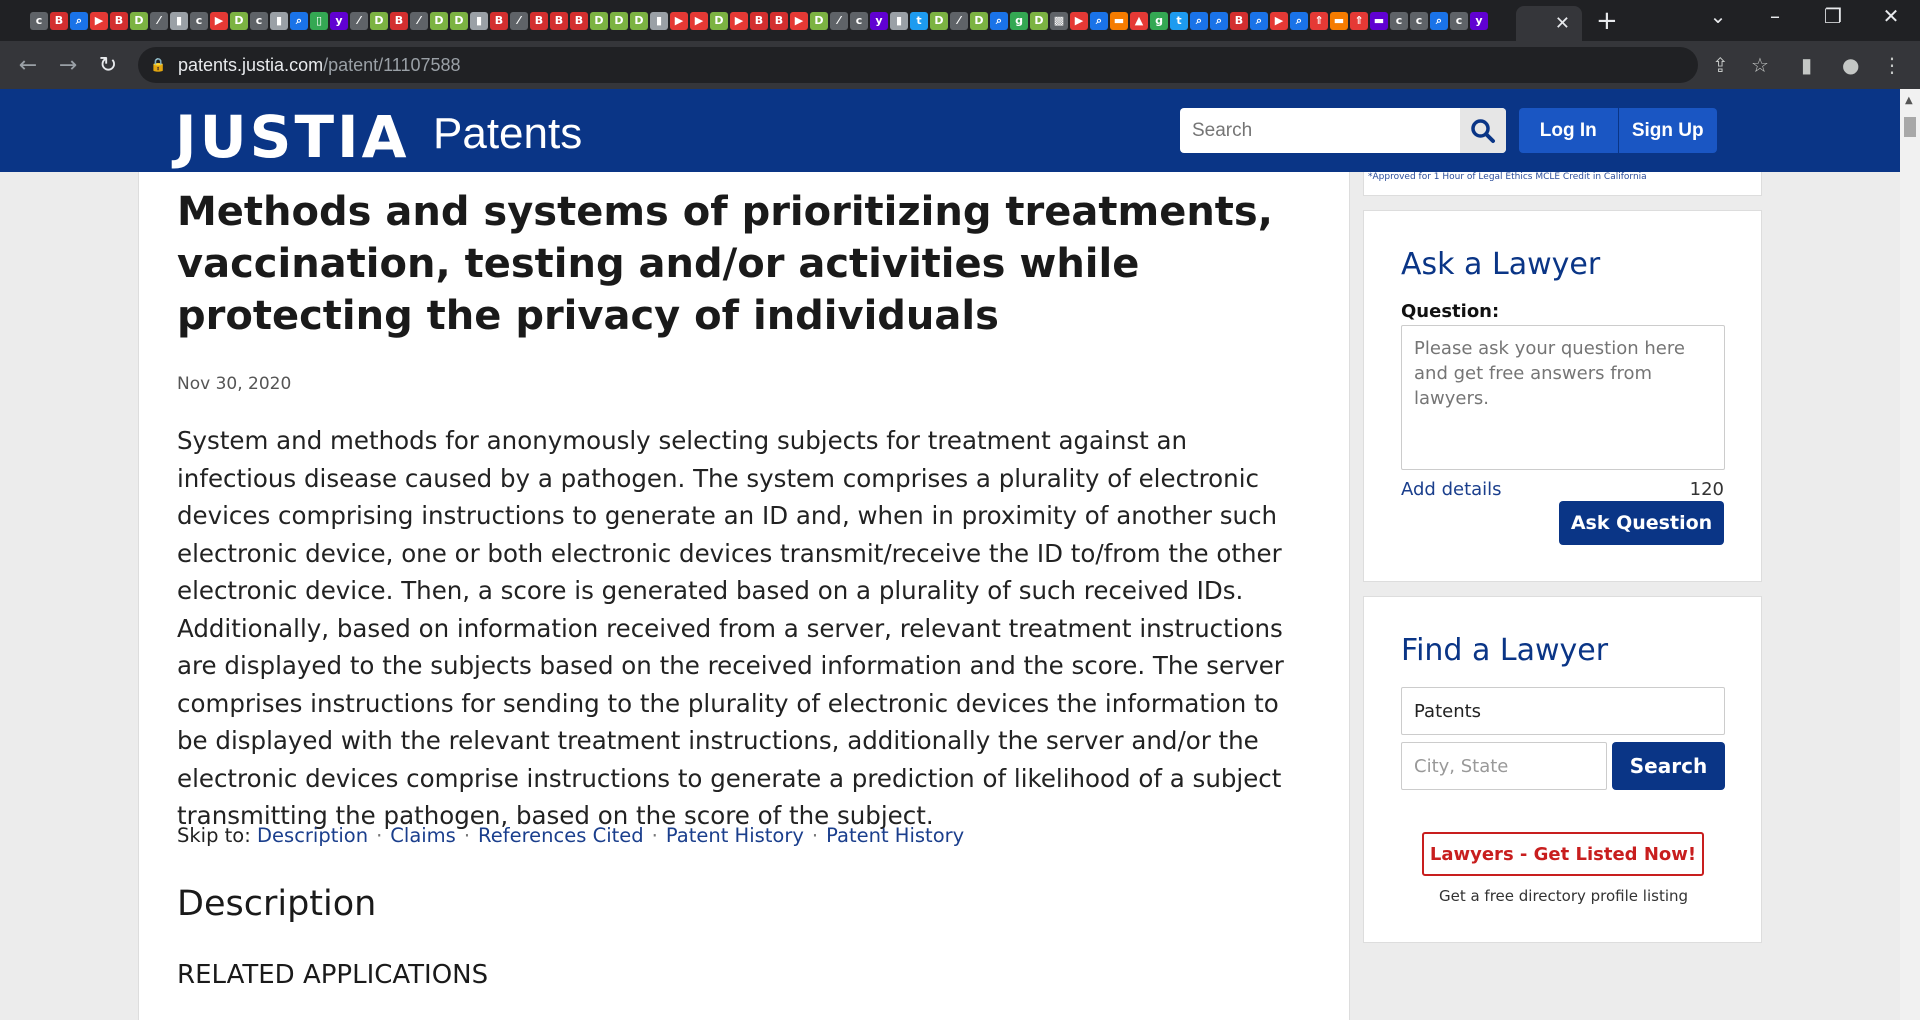  I want to click on active-tab: ✕, so click(1549, 23).